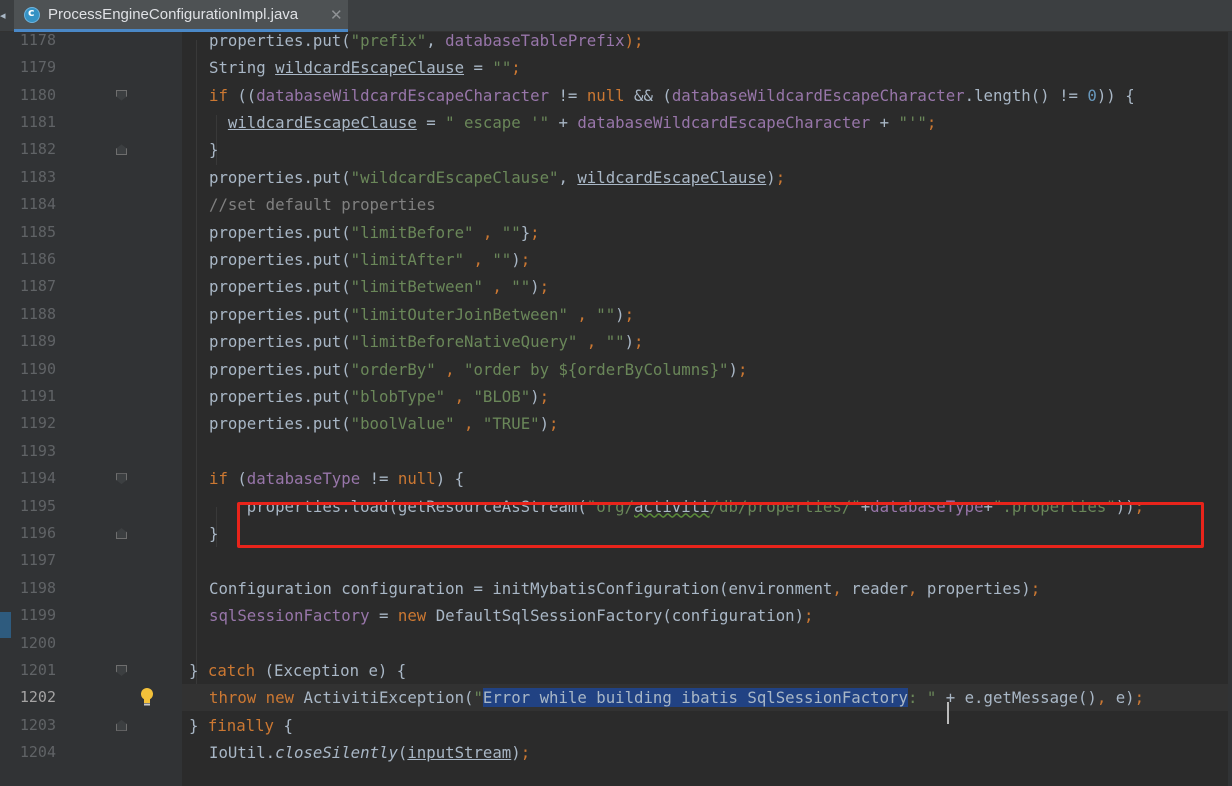 The width and height of the screenshot is (1232, 786). I want to click on line-number: 1201, so click(37, 670).